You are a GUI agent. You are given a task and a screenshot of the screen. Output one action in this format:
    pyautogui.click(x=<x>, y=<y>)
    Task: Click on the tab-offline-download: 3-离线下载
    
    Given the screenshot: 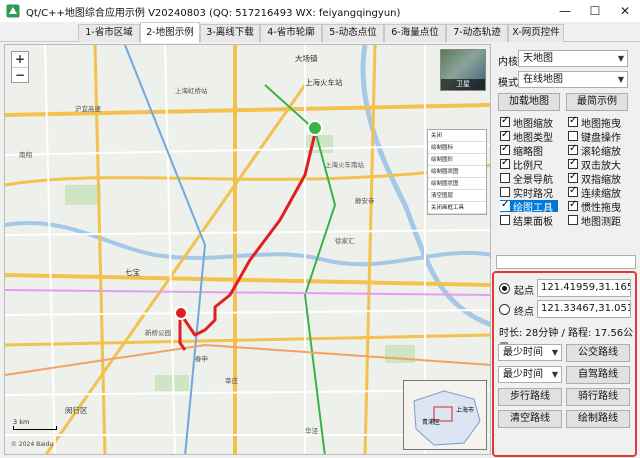 What is the action you would take?
    pyautogui.click(x=230, y=33)
    